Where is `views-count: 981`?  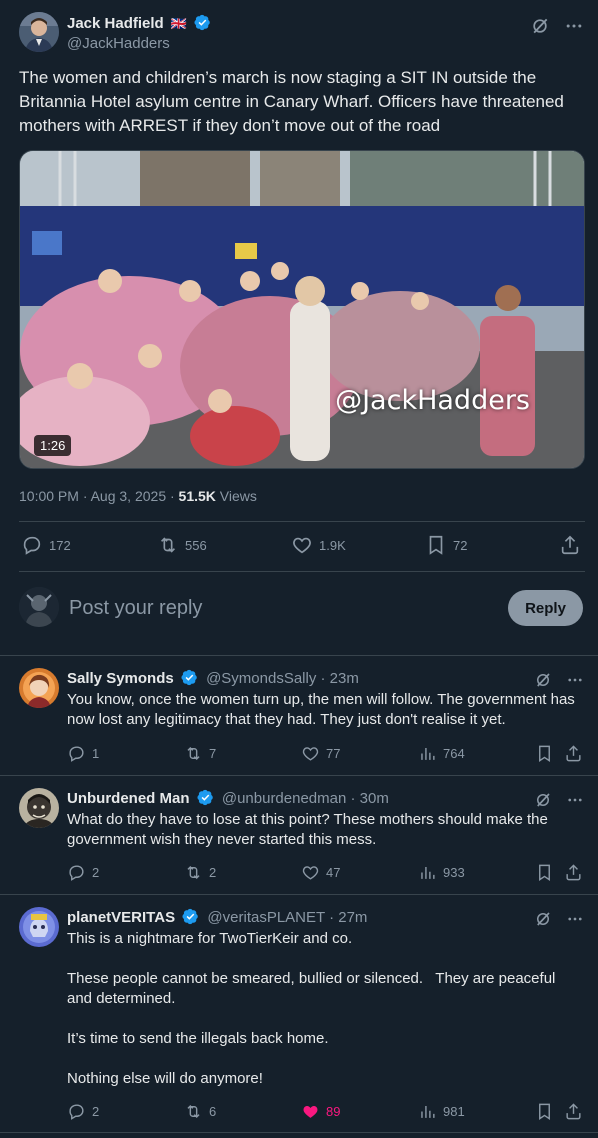
views-count: 981 is located at coordinates (454, 1111).